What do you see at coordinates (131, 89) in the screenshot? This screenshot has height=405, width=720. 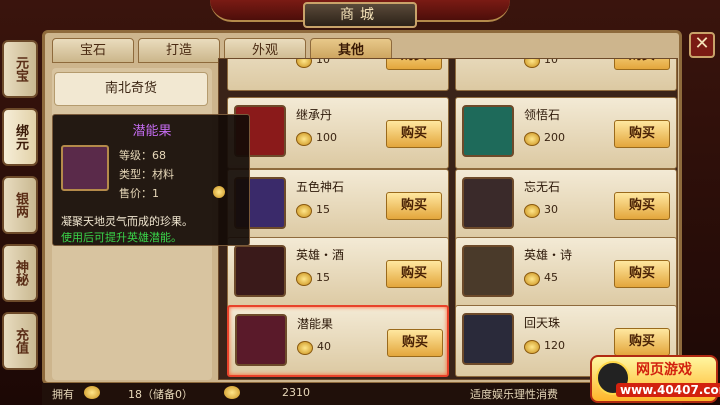 I see `subcategory-item: 南北奇货` at bounding box center [131, 89].